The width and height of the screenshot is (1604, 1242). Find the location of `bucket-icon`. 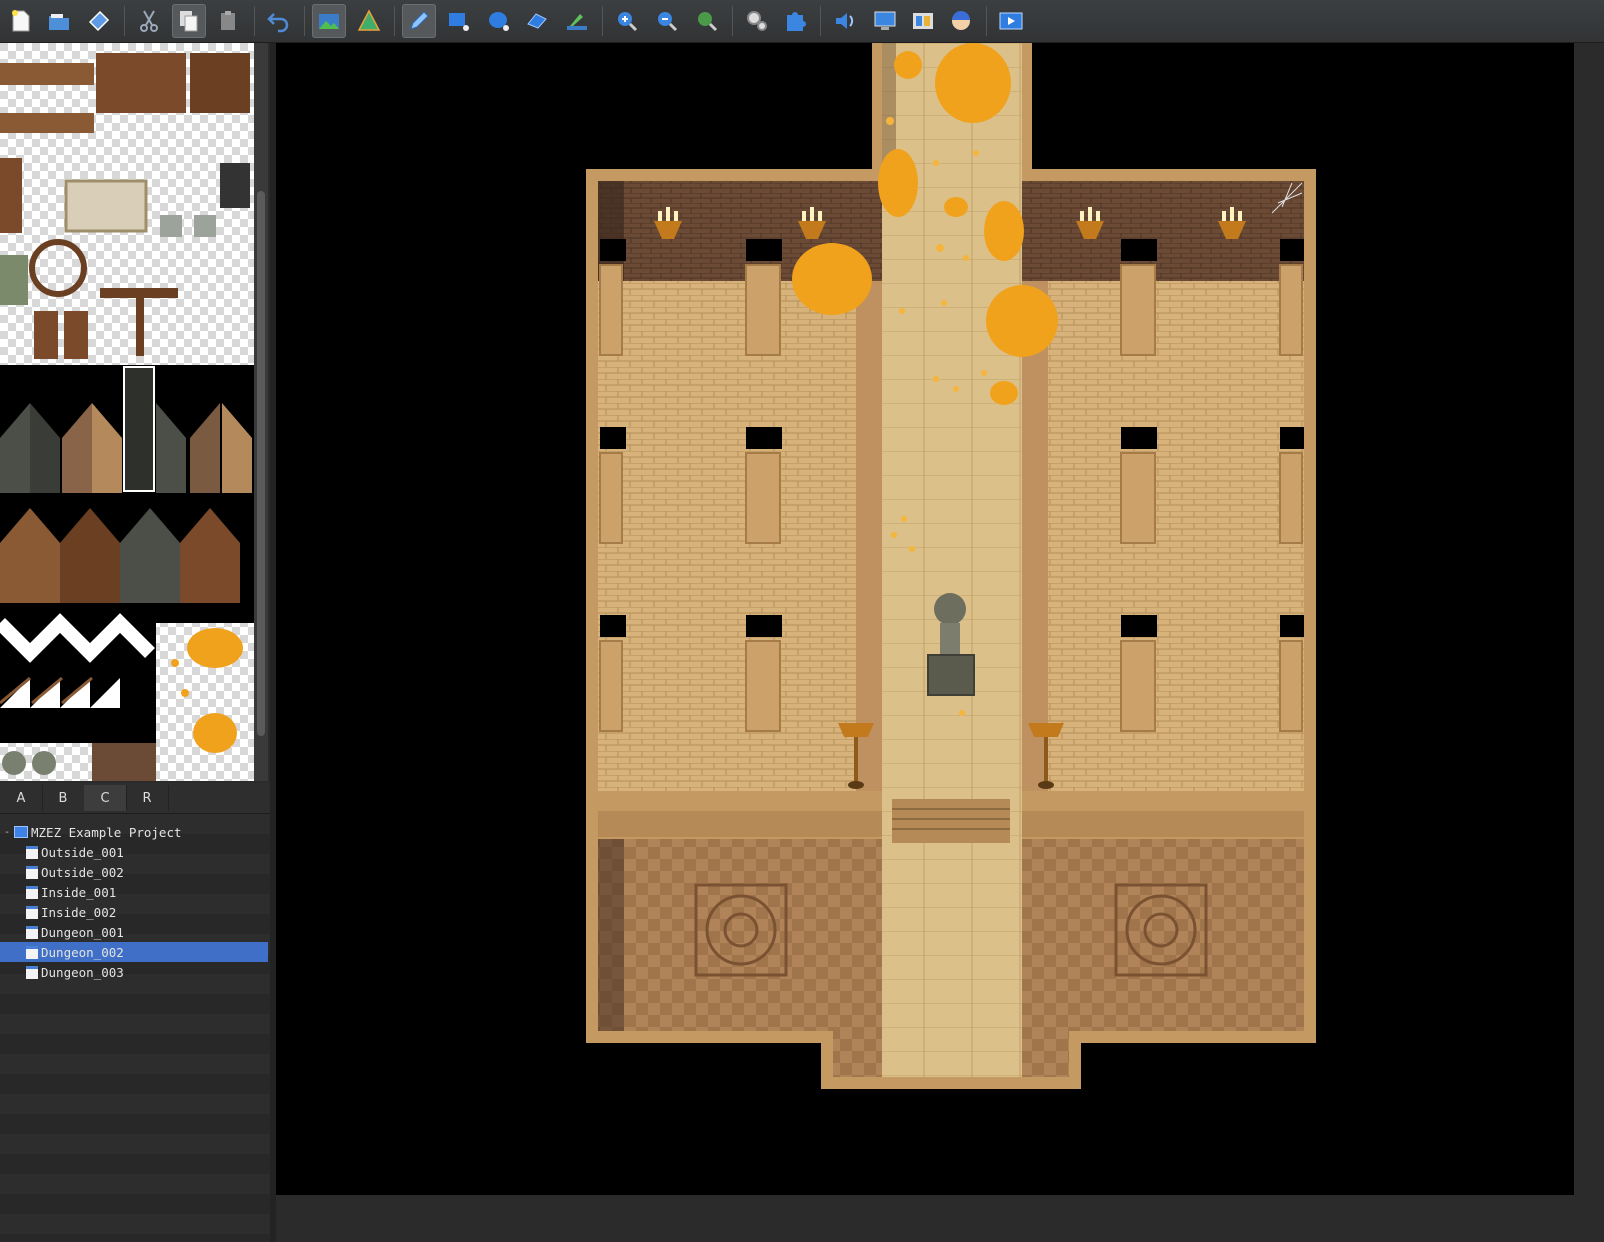

bucket-icon is located at coordinates (537, 21).